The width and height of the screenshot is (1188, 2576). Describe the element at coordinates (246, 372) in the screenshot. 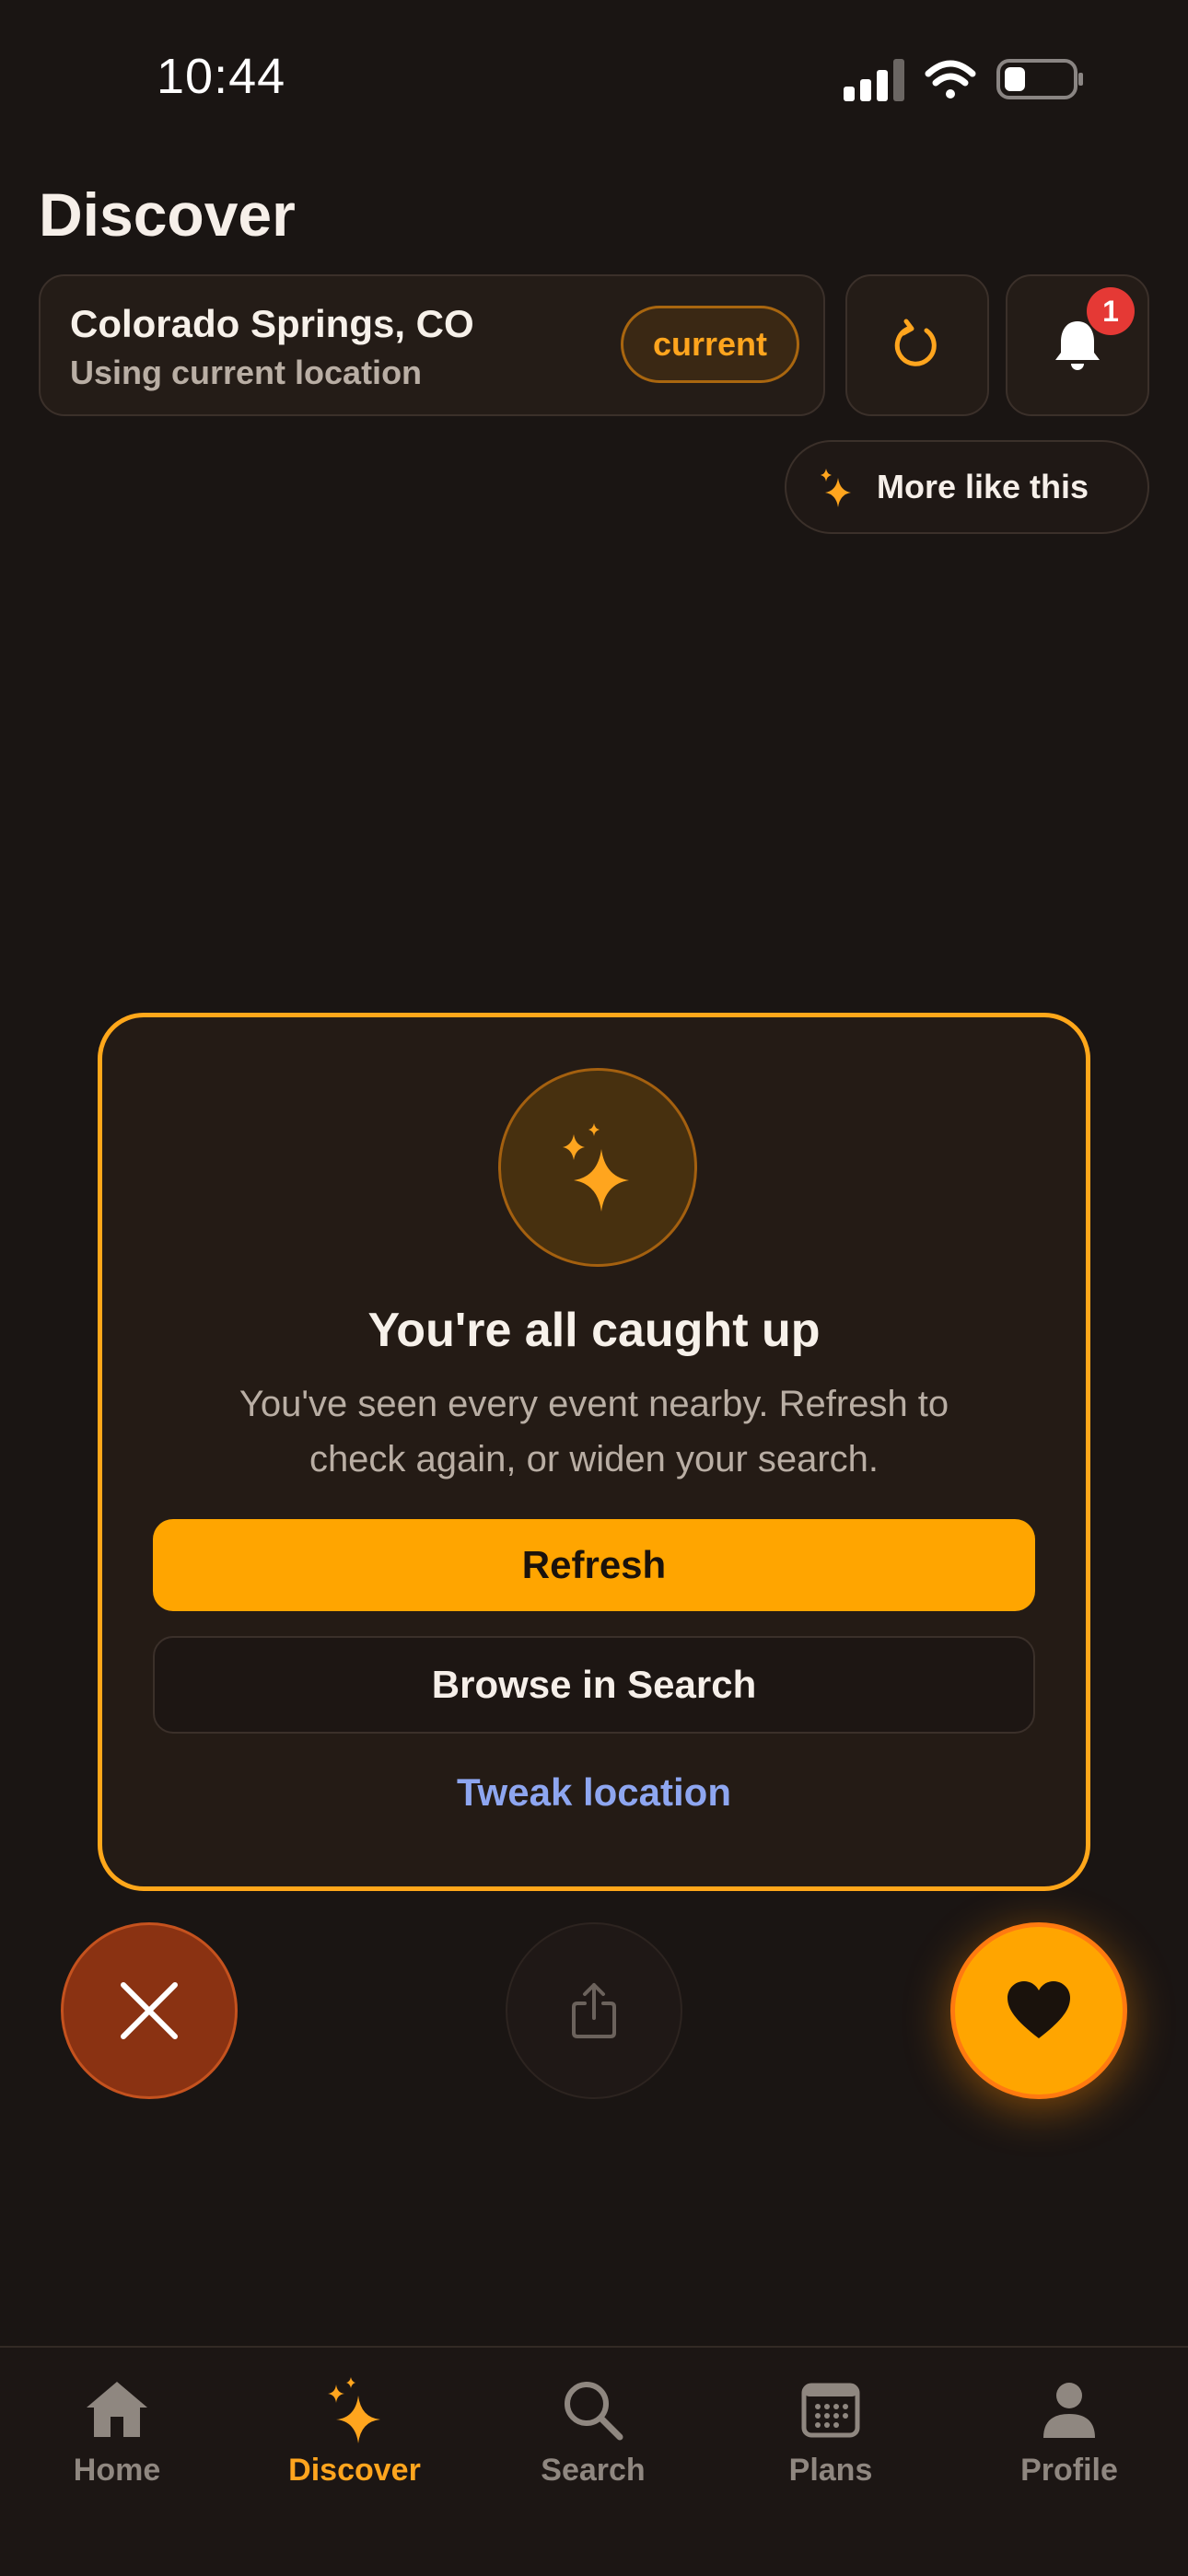

I see `location-subtitle: Using current location` at that location.